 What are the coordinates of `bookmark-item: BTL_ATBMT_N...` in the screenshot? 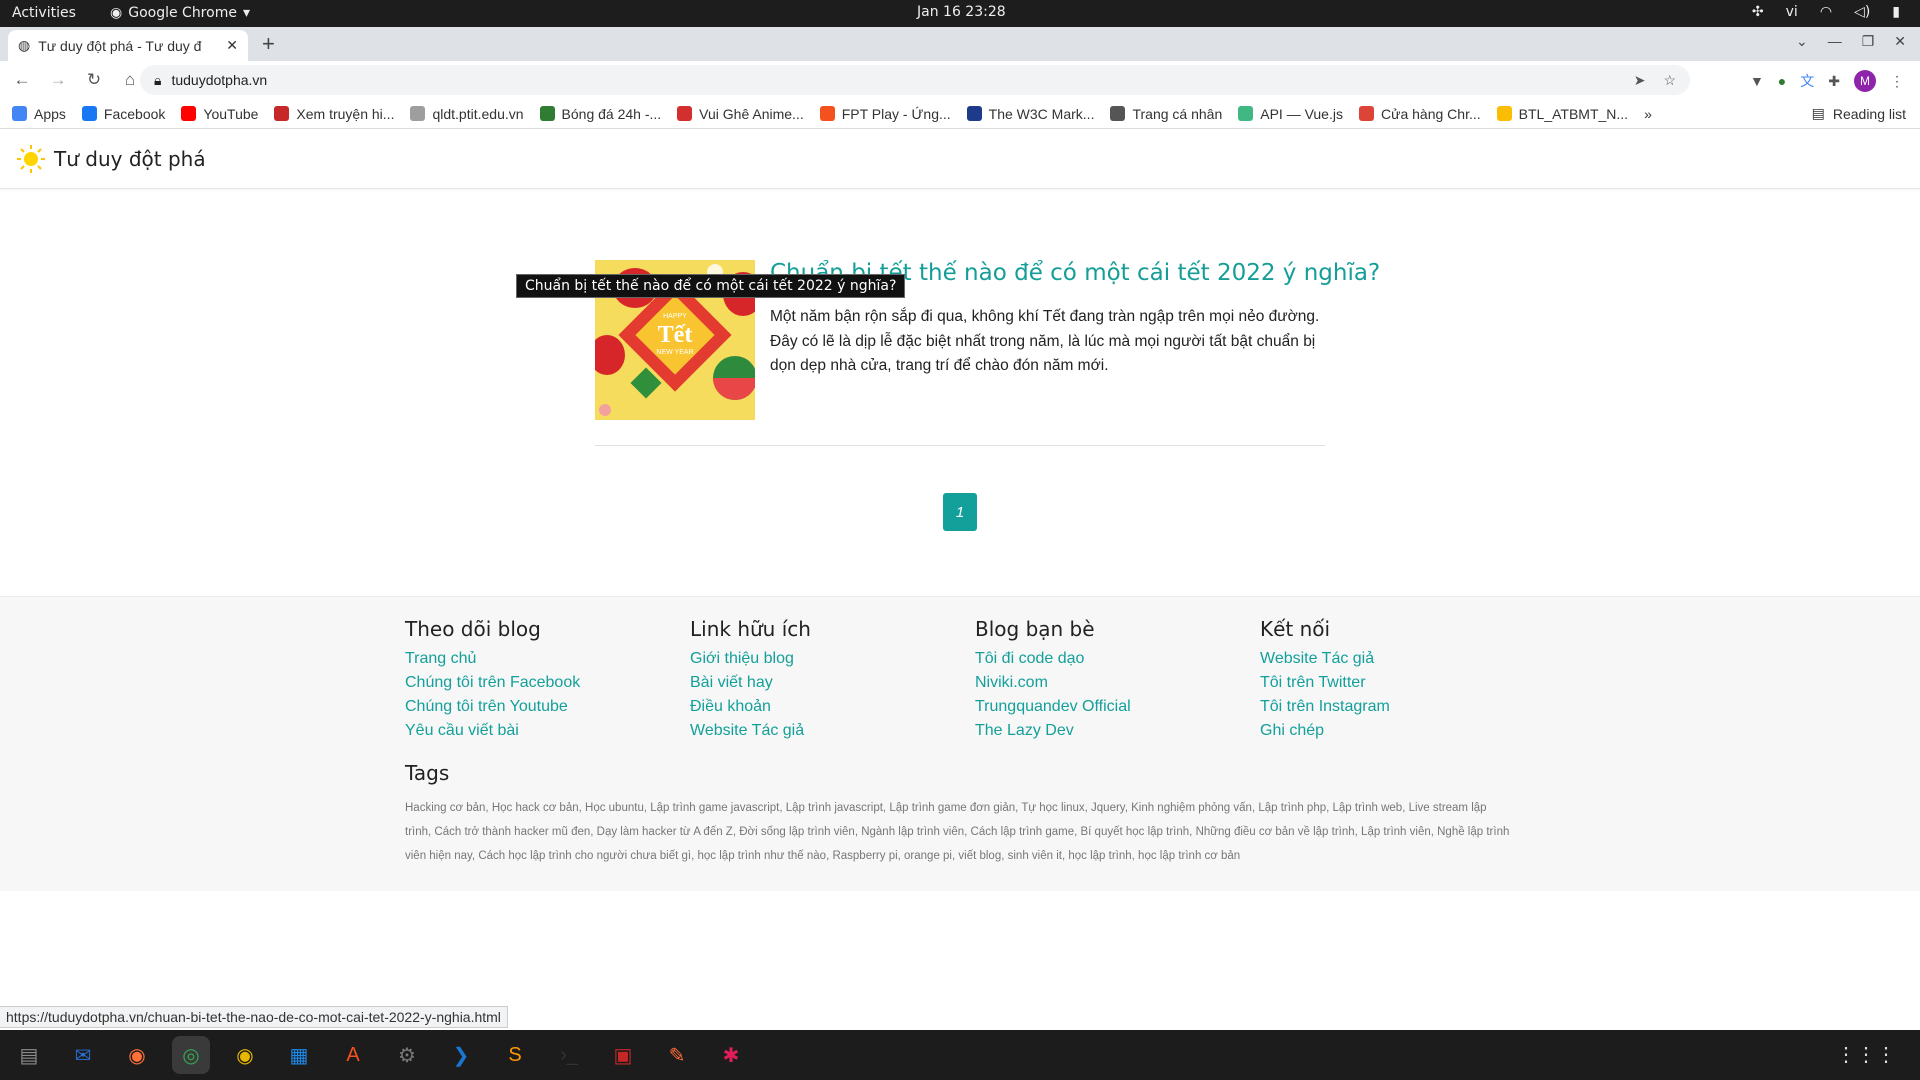 It's located at (1562, 114).